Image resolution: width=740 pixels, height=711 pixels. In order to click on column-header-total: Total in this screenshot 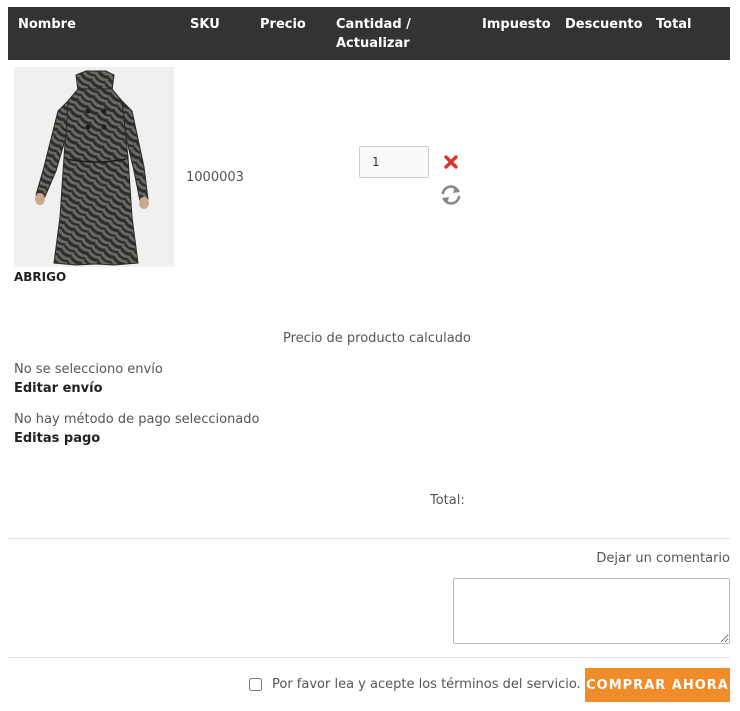, I will do `click(674, 24)`.